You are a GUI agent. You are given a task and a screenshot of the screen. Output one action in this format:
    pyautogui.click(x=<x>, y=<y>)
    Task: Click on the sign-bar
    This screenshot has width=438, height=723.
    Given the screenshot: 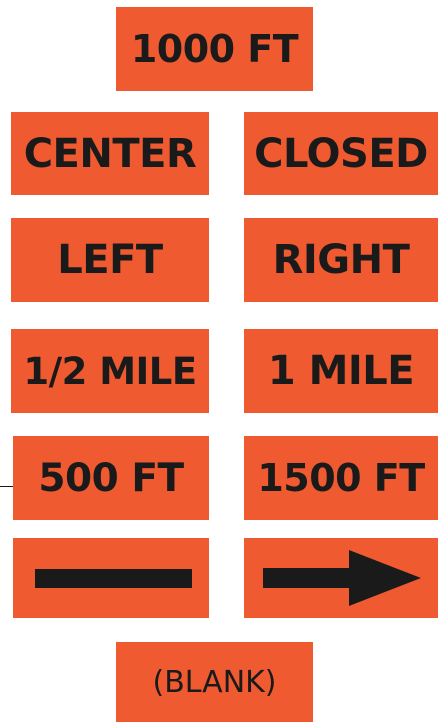 What is the action you would take?
    pyautogui.click(x=111, y=578)
    